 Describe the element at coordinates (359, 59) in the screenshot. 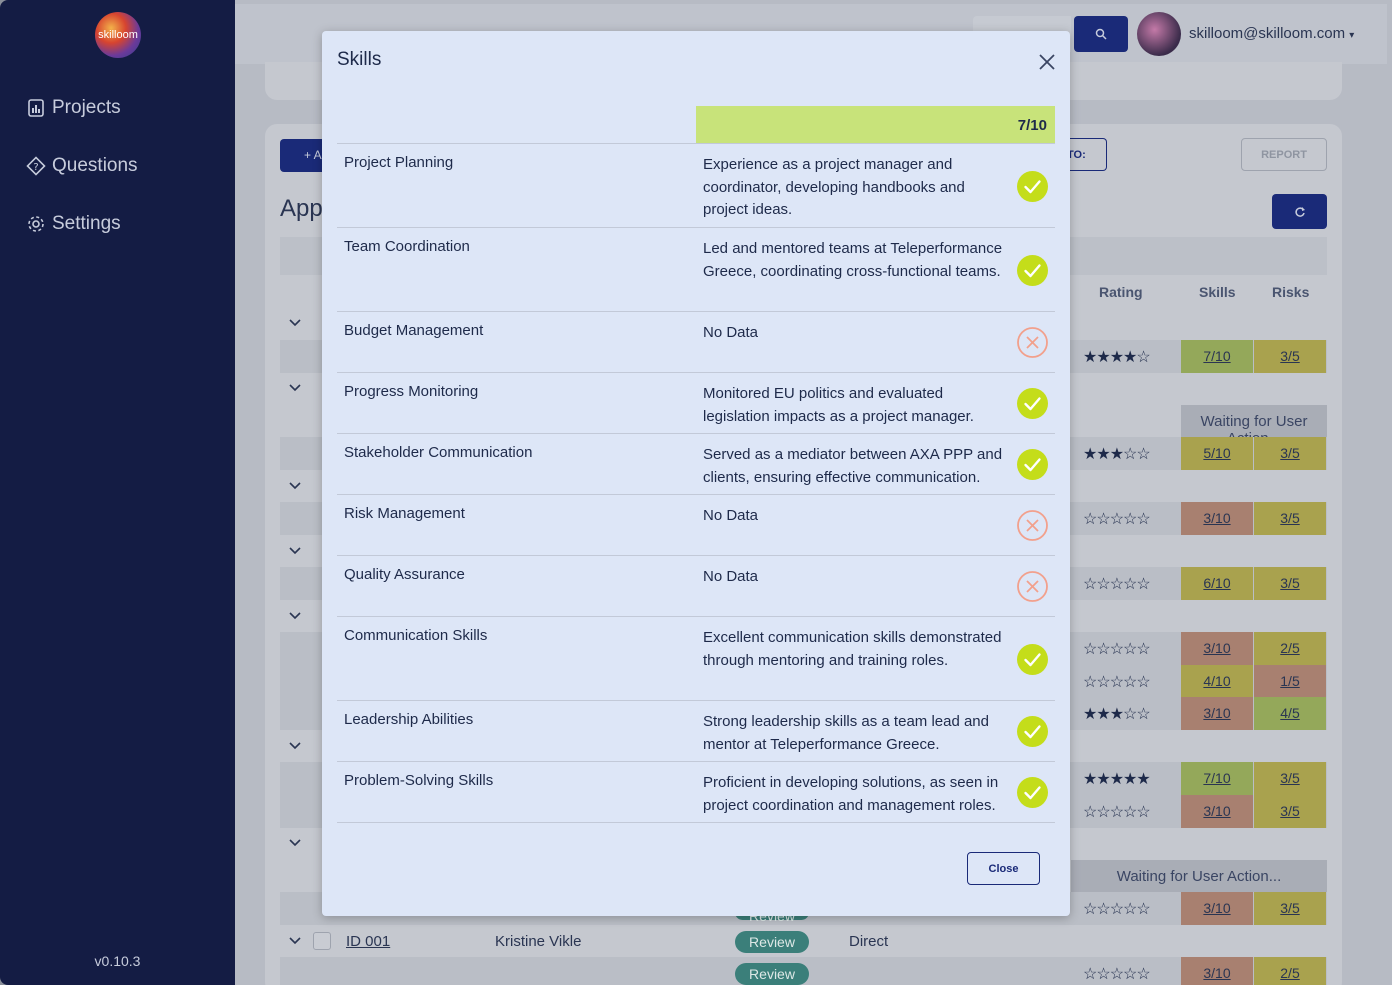

I see `modal-title: Skills` at that location.